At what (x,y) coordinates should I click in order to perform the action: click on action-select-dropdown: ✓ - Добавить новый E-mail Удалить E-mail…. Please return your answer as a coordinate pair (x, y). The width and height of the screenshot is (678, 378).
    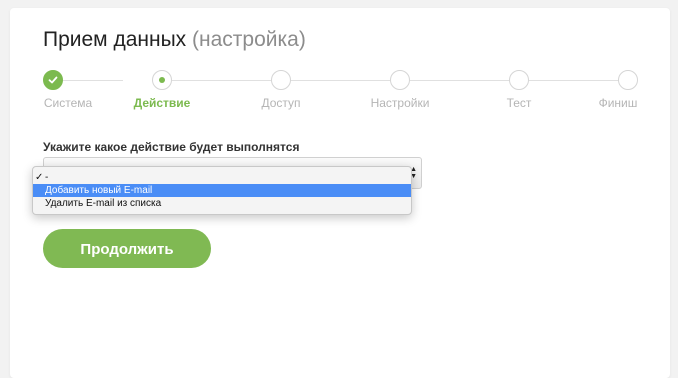
    Looking at the image, I should click on (222, 190).